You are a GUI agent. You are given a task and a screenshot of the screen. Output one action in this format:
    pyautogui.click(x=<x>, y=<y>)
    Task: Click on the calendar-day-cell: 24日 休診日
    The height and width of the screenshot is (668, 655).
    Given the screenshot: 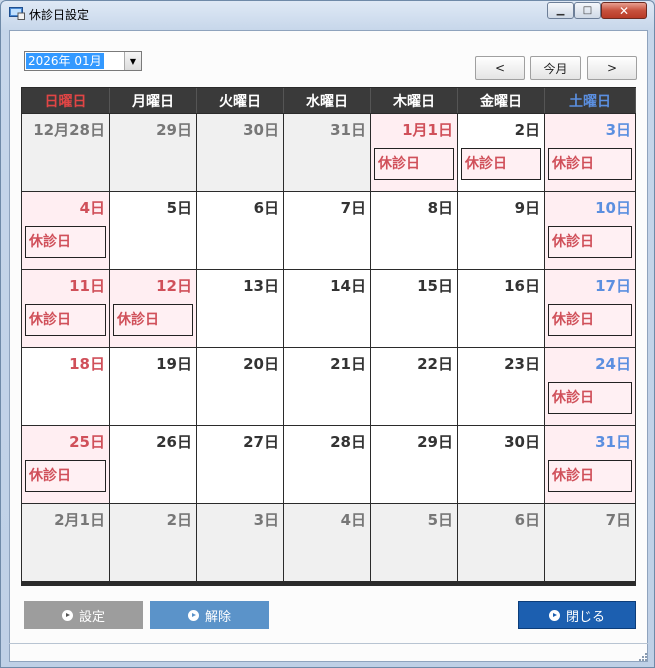 What is the action you would take?
    pyautogui.click(x=590, y=386)
    